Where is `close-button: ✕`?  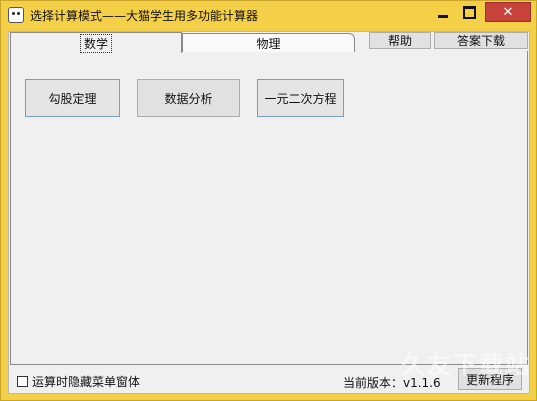
close-button: ✕ is located at coordinates (508, 12).